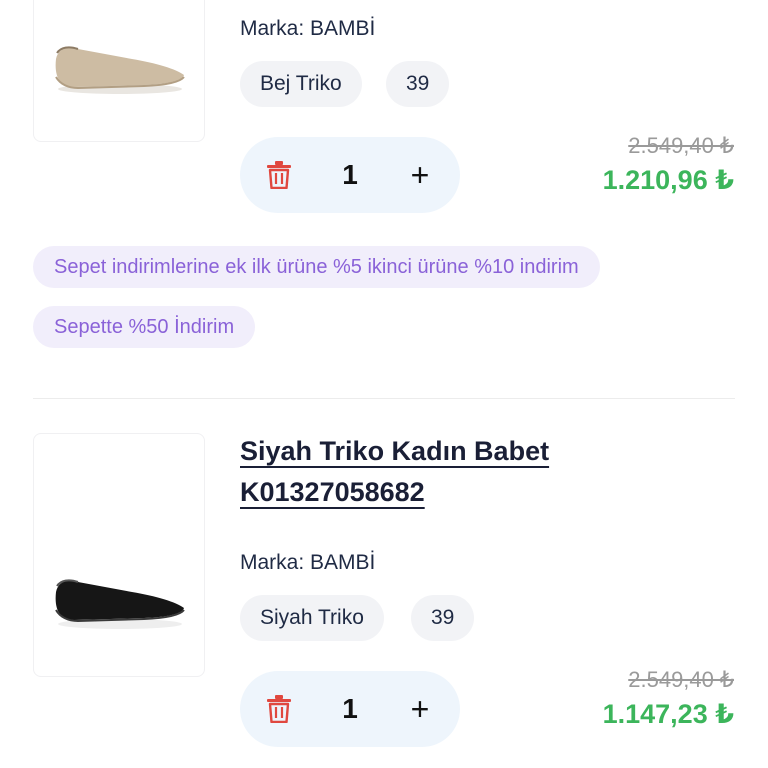 The image size is (768, 768). Describe the element at coordinates (312, 618) in the screenshot. I see `color-chip: Siyah Triko` at that location.